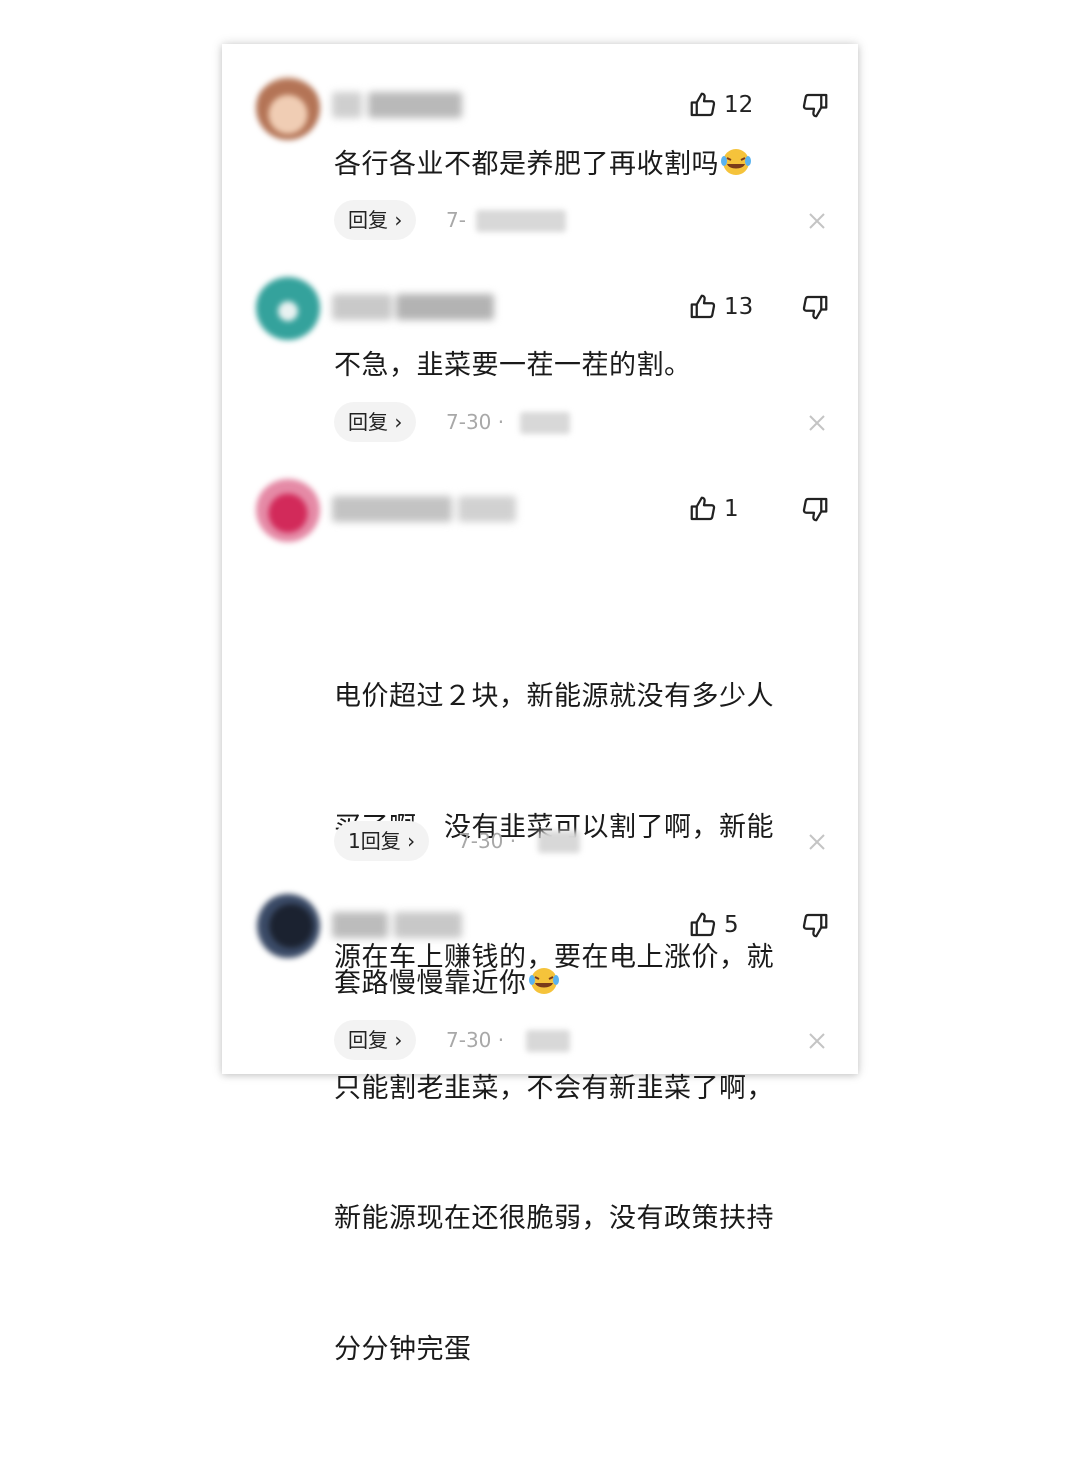 The image size is (1080, 1458). What do you see at coordinates (731, 509) in the screenshot?
I see `like-count: 1` at bounding box center [731, 509].